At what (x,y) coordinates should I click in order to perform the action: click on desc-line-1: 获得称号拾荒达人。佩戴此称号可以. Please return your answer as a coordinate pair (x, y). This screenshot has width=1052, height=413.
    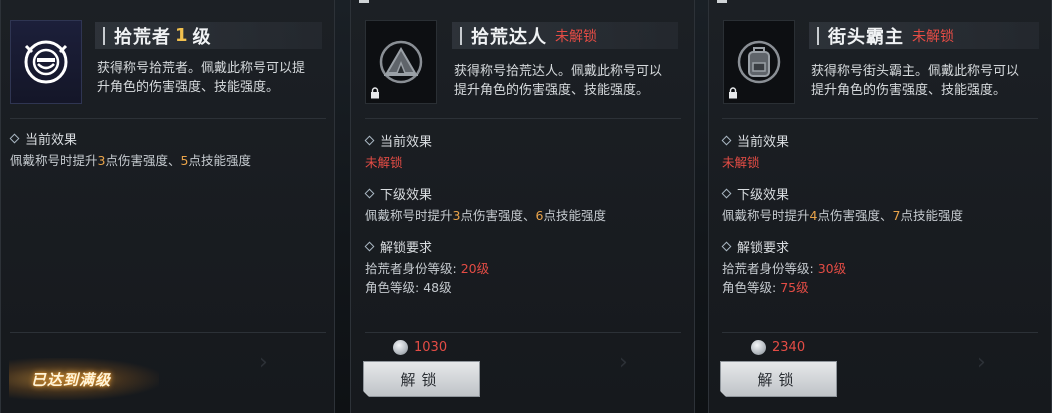
    Looking at the image, I should click on (558, 71).